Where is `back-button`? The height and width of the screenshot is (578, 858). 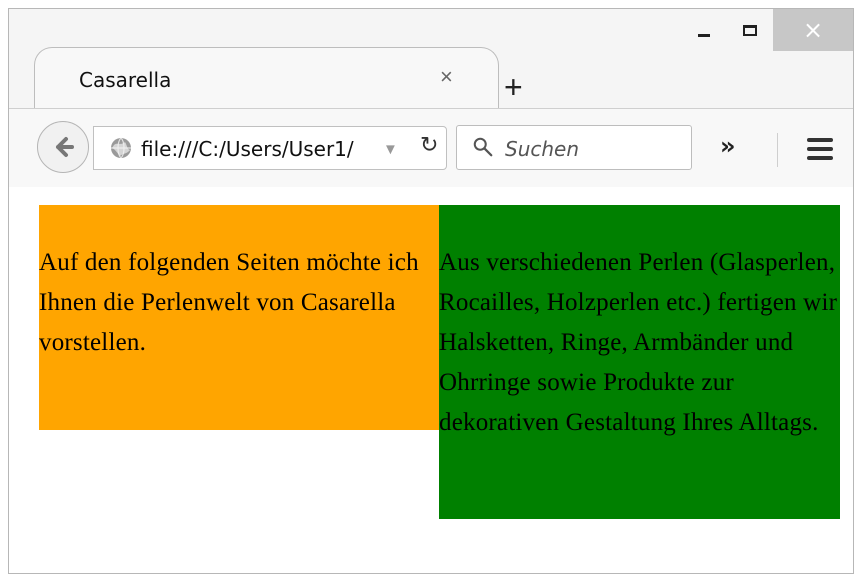
back-button is located at coordinates (63, 147).